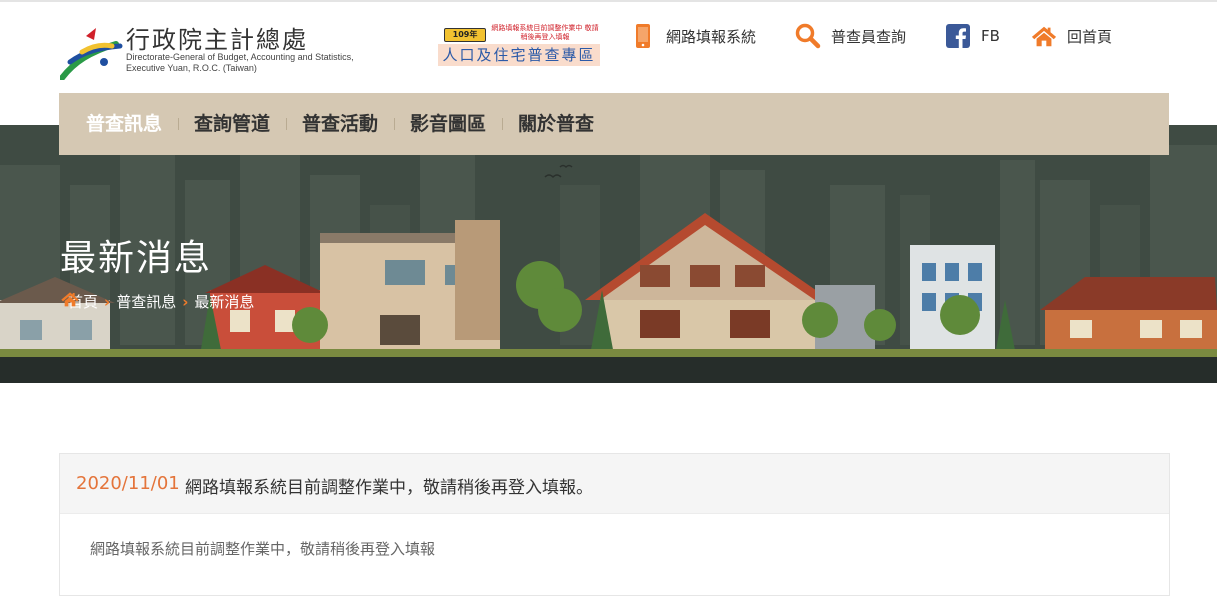  I want to click on breadcrumb: 首頁 › 普查訊息 › 最新消息, so click(157, 301).